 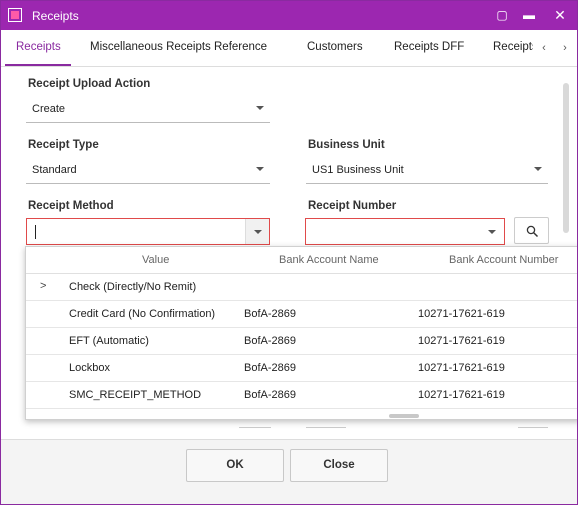 What do you see at coordinates (339, 465) in the screenshot?
I see `close-button: Close` at bounding box center [339, 465].